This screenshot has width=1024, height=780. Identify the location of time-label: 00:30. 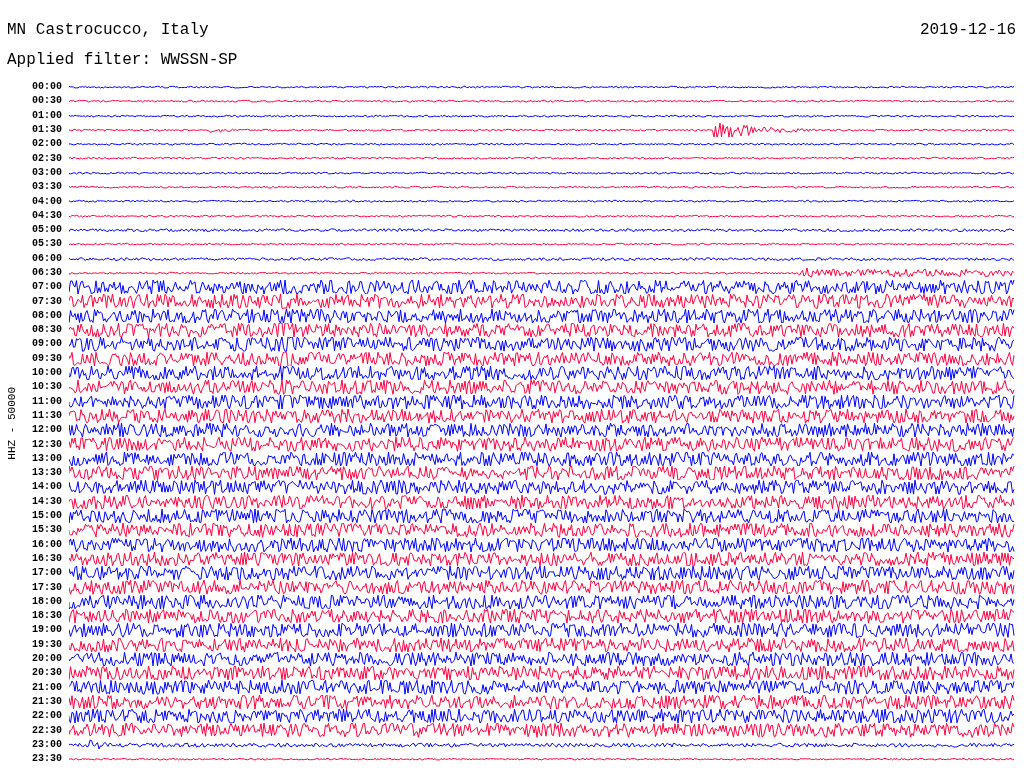
(46, 101).